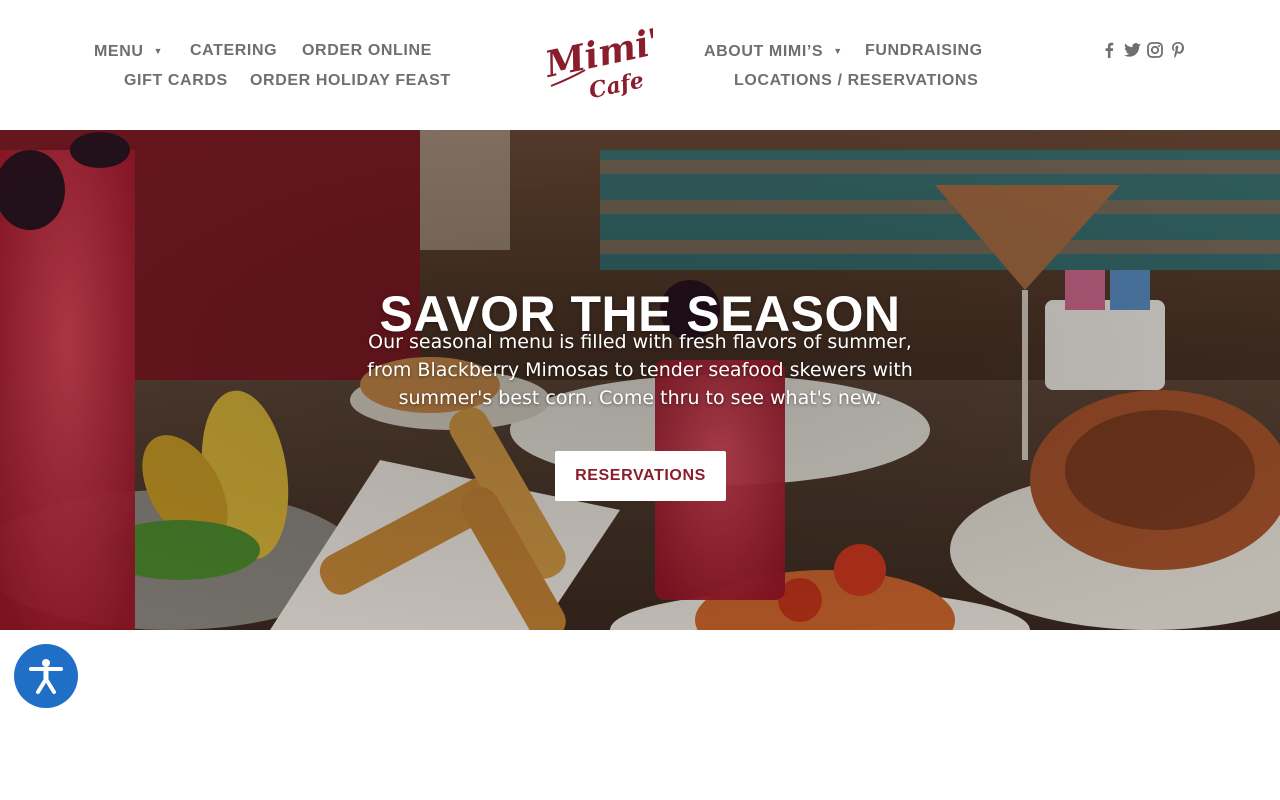  What do you see at coordinates (119, 51) in the screenshot?
I see `nav-menu-label: MENU` at bounding box center [119, 51].